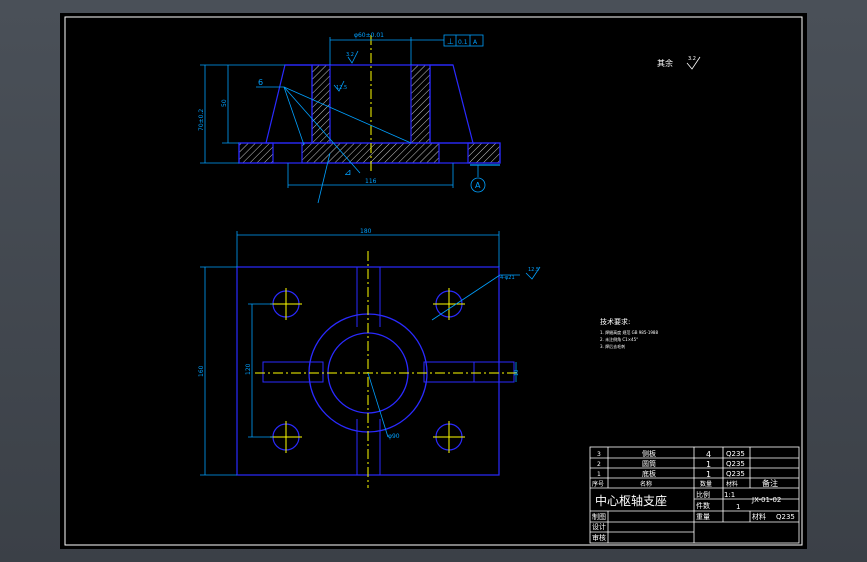 The height and width of the screenshot is (562, 867). Describe the element at coordinates (599, 526) in the screenshot. I see `design-label: 设计` at that location.